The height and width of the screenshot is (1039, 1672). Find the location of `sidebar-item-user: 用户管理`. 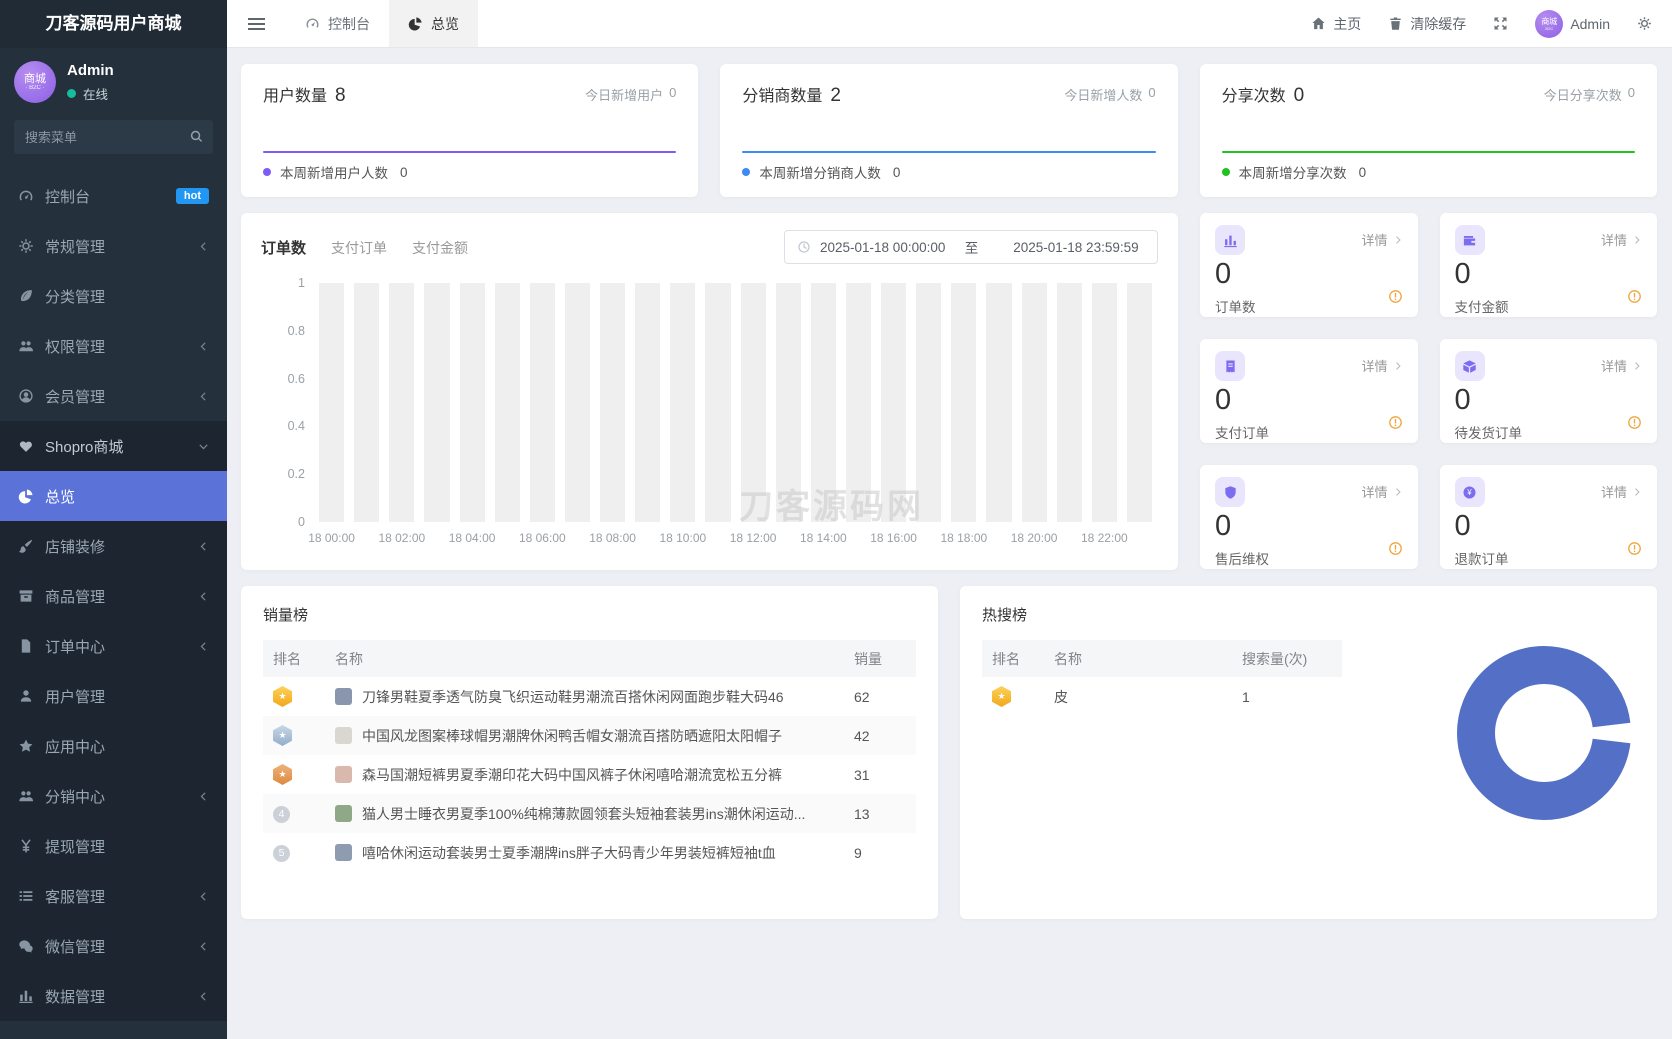

sidebar-item-user: 用户管理 is located at coordinates (113, 696).